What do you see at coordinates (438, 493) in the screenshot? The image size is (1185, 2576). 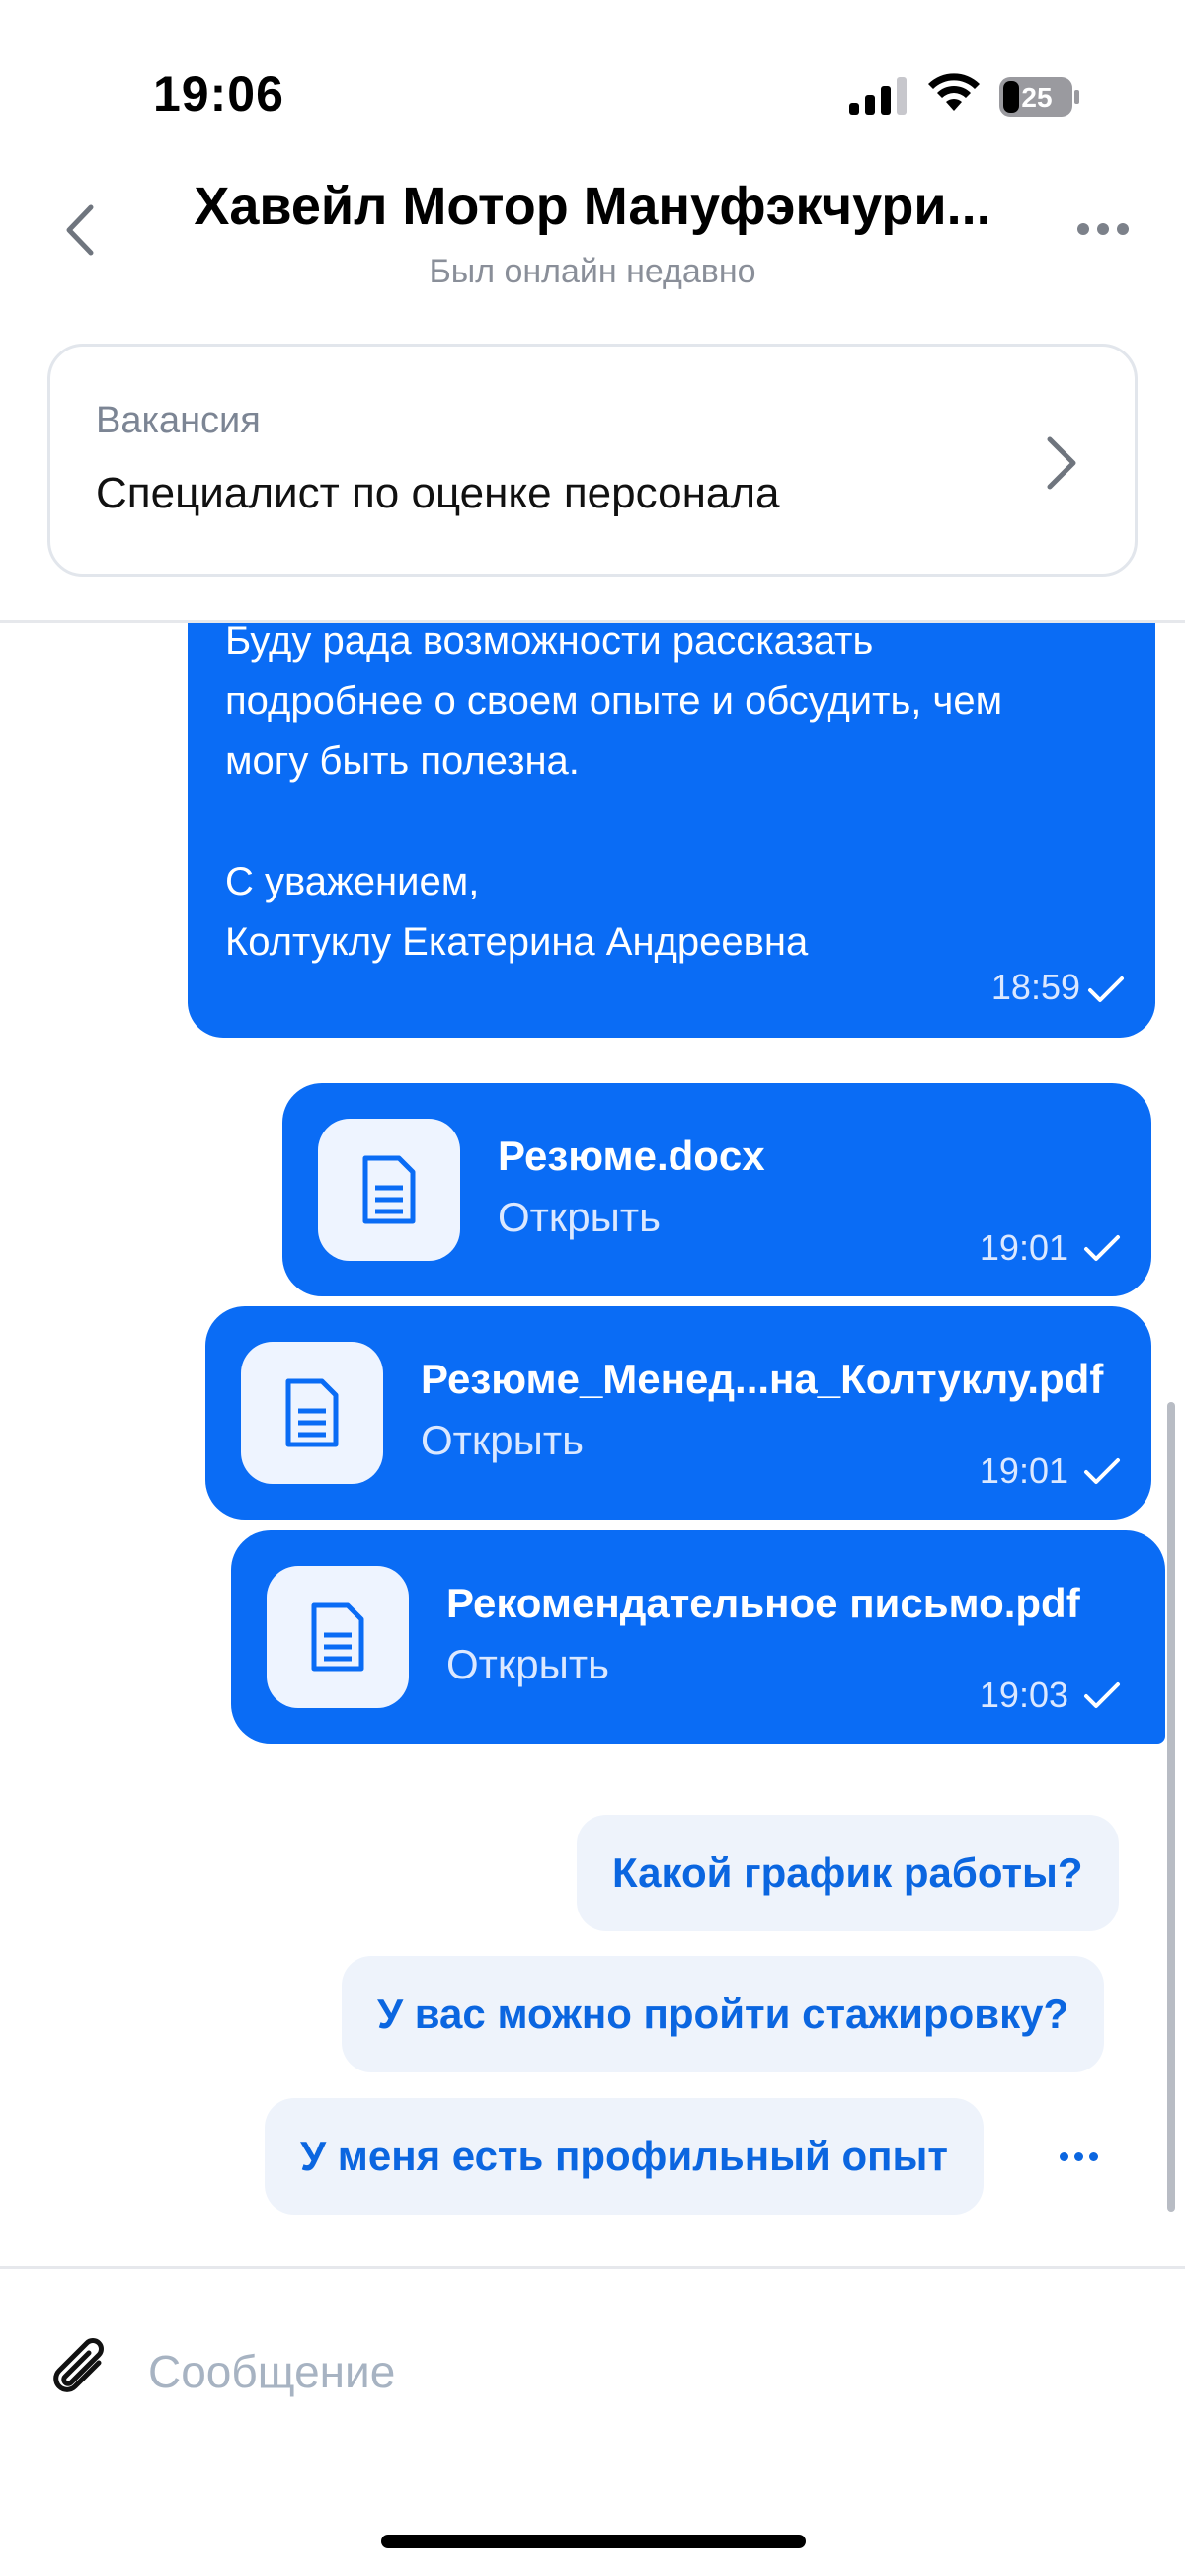 I see `vacancy-title: Специалист по оценке персонала` at bounding box center [438, 493].